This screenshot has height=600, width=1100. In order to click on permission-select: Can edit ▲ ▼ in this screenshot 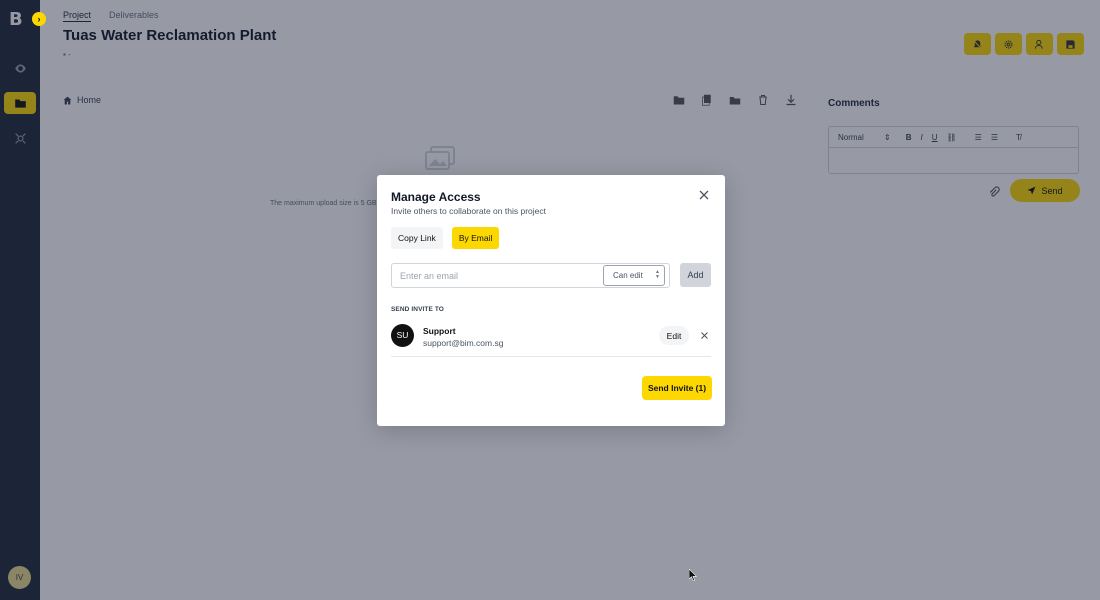, I will do `click(634, 275)`.